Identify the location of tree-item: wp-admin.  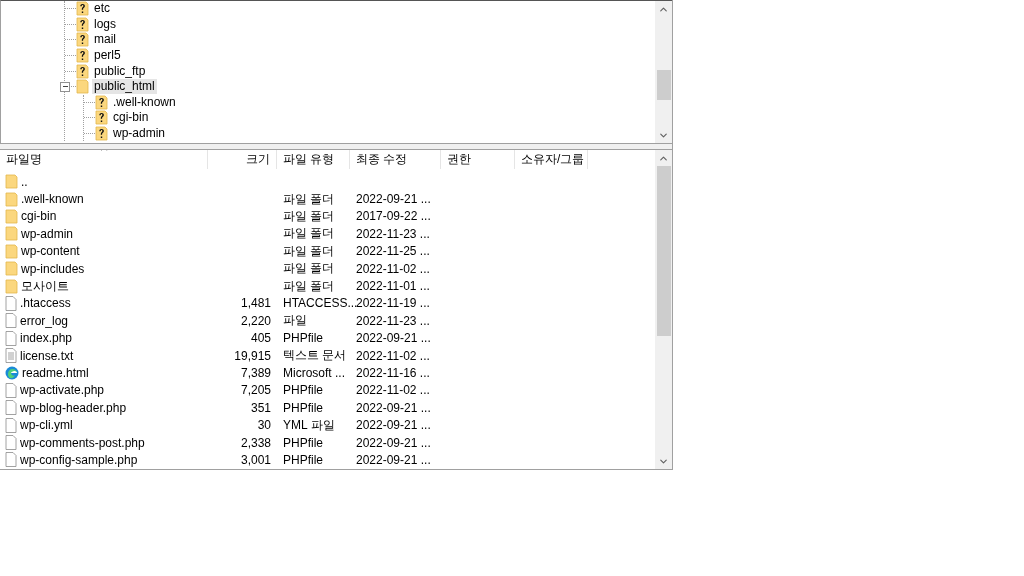
(139, 134).